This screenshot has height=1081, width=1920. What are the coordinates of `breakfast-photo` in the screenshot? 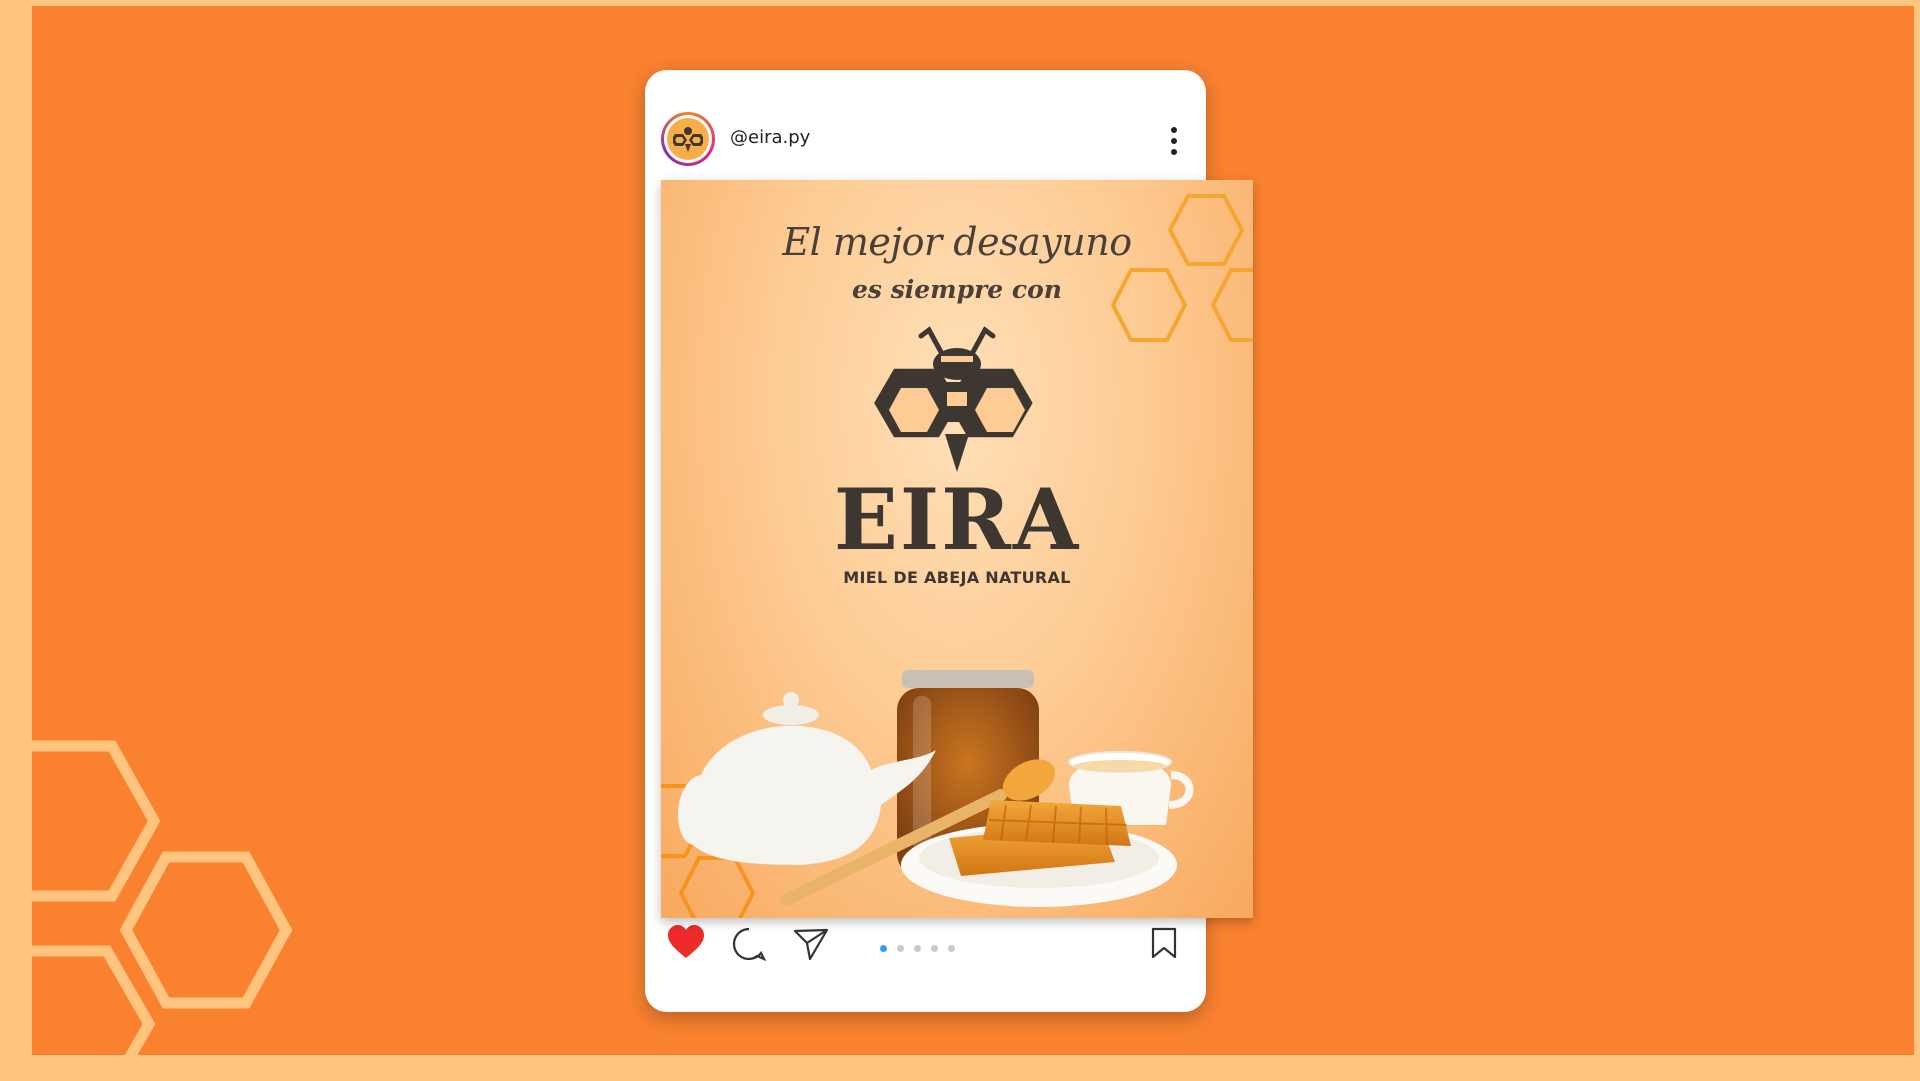 It's located at (936, 788).